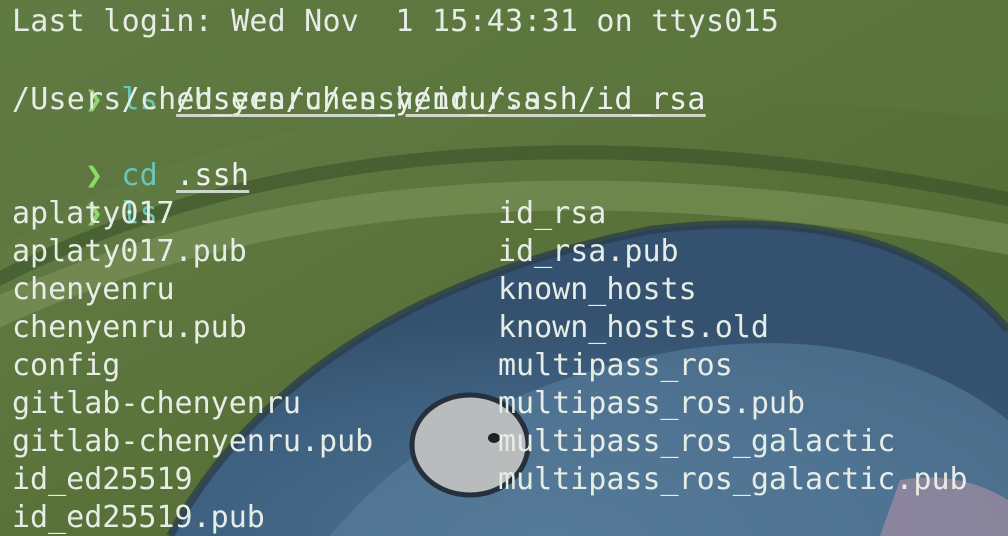 This screenshot has height=536, width=1008. Describe the element at coordinates (129, 251) in the screenshot. I see `file-entry: aplaty017.pub` at that location.